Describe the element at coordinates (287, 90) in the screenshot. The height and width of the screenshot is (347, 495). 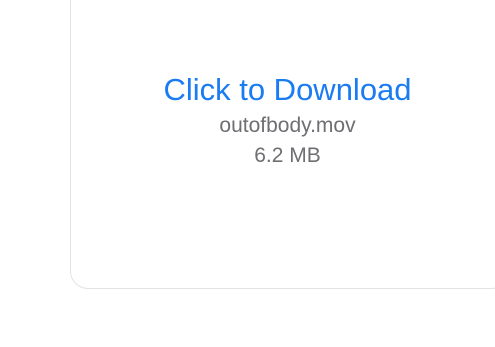
I see `download-link: Click to Download` at that location.